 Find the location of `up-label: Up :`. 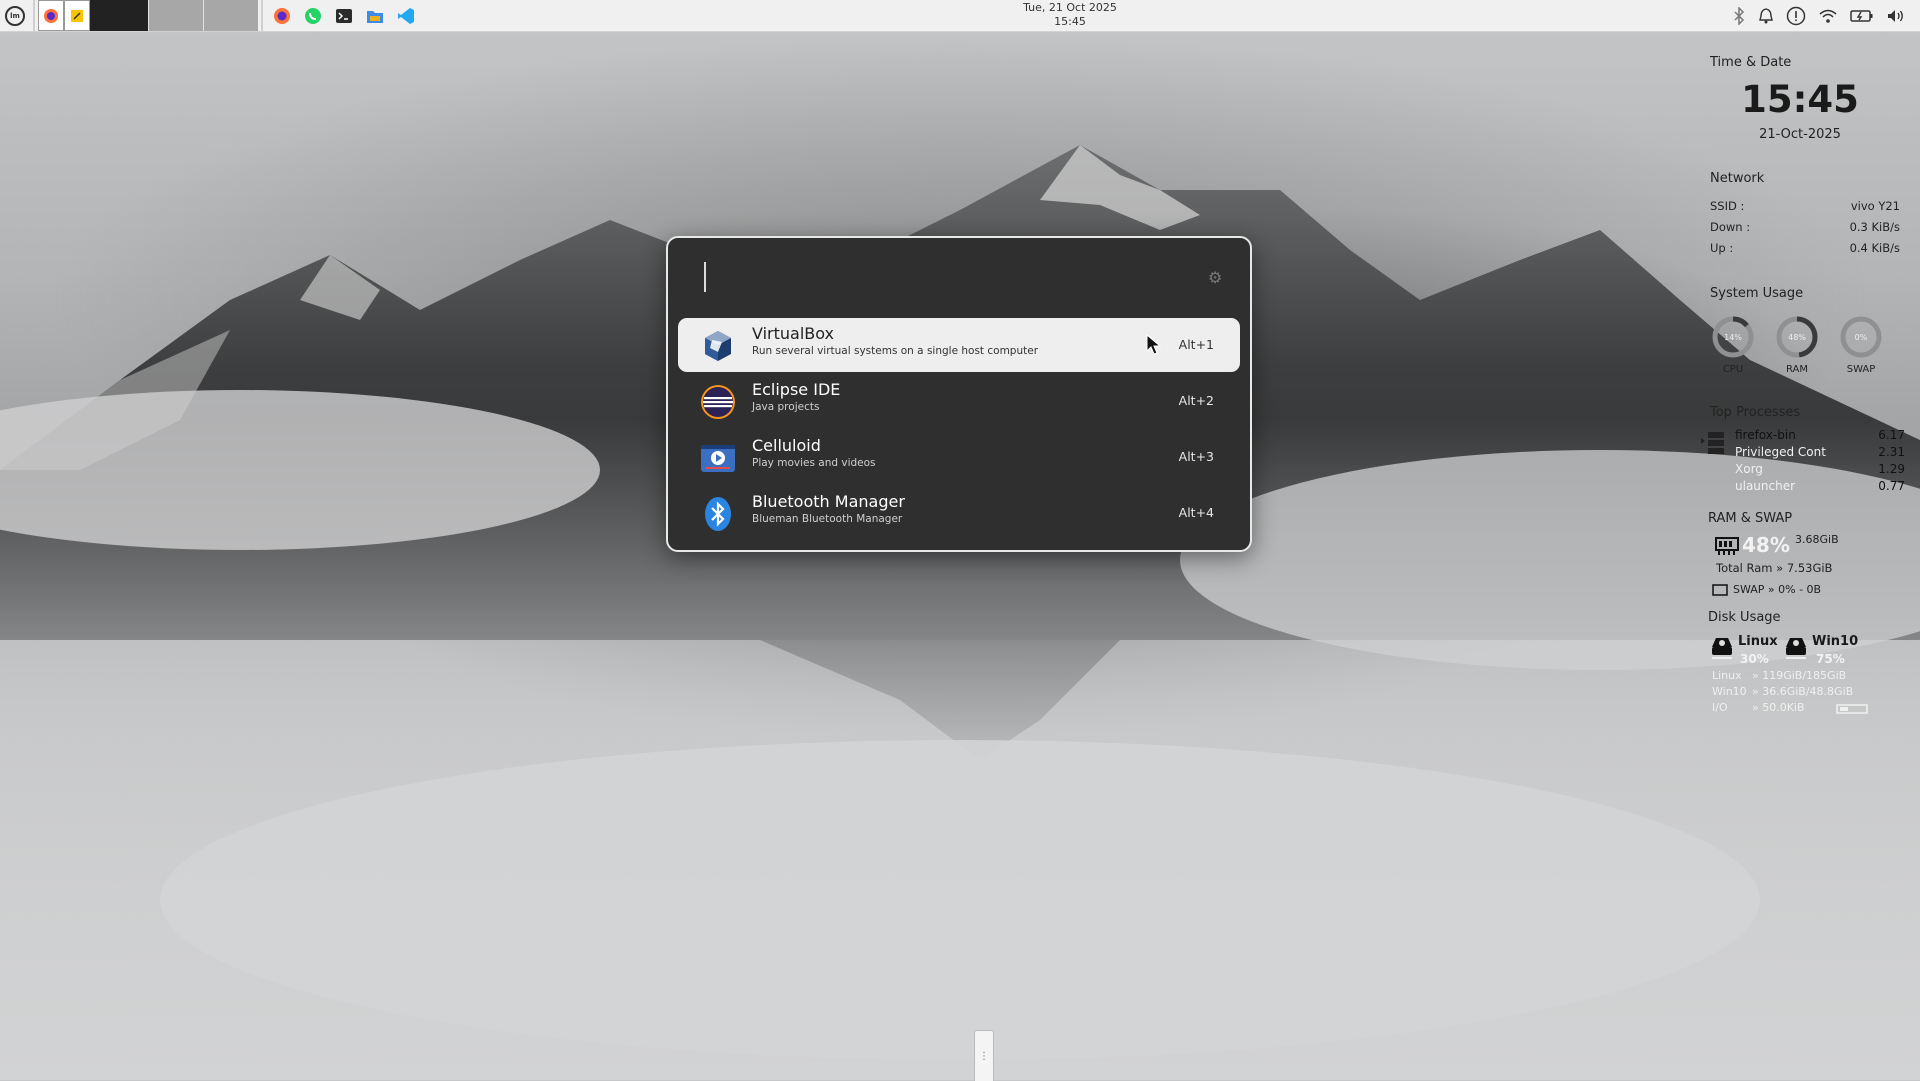

up-label: Up : is located at coordinates (1722, 248).